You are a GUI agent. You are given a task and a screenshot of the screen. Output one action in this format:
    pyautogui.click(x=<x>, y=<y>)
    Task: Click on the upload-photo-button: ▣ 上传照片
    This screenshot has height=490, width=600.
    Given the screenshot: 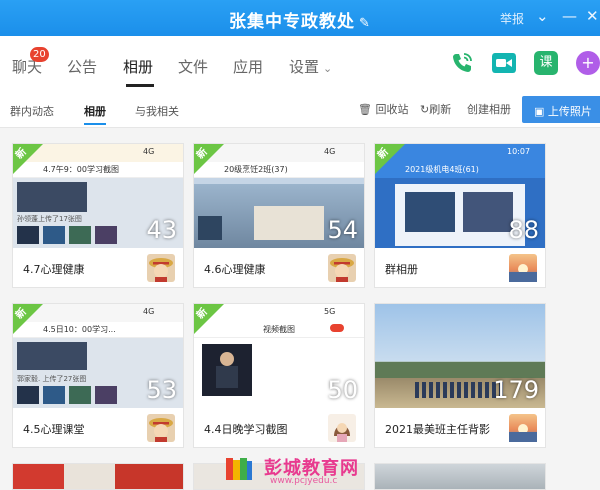 What is the action you would take?
    pyautogui.click(x=561, y=109)
    